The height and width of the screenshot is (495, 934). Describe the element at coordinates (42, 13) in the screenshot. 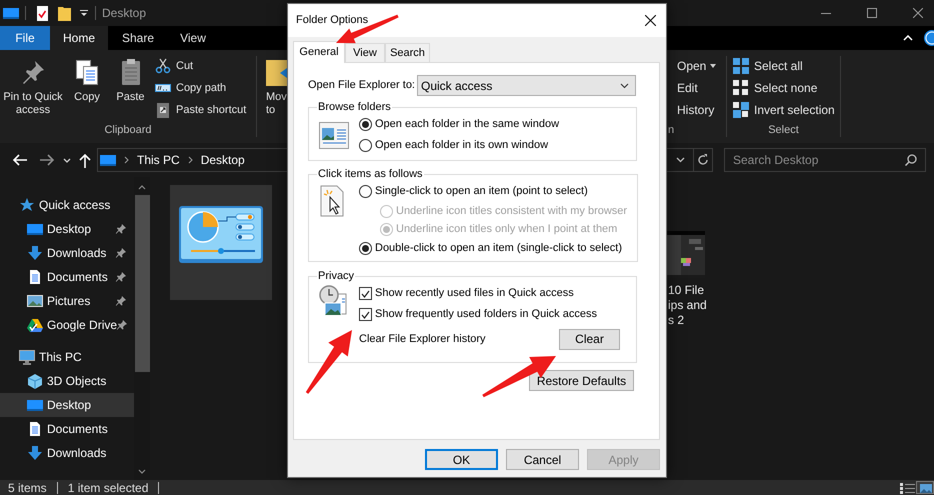

I see `checklist-icon` at that location.